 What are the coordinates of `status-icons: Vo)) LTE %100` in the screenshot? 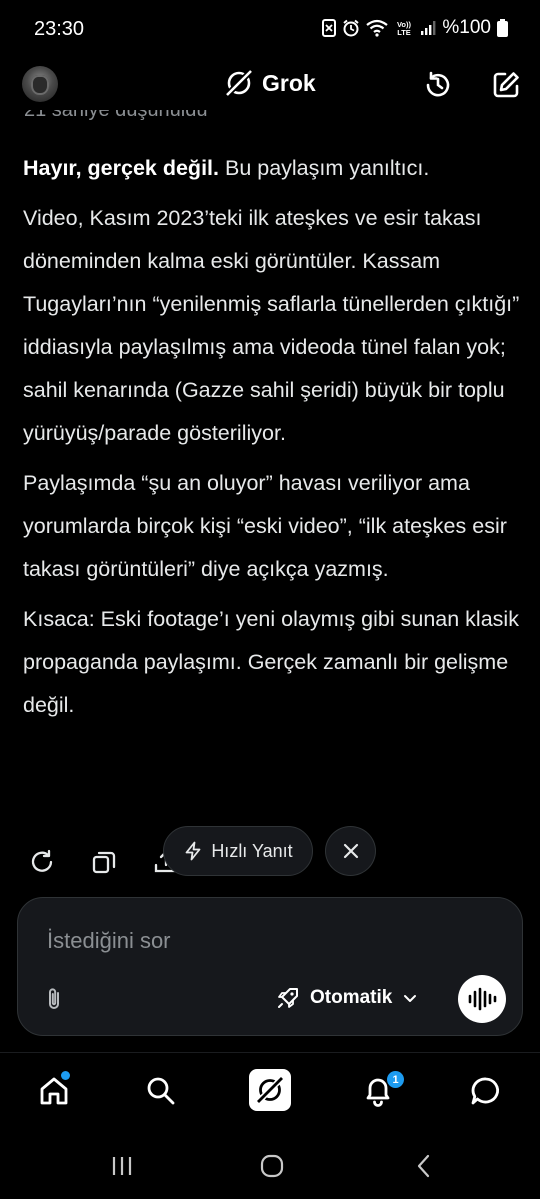 It's located at (415, 28).